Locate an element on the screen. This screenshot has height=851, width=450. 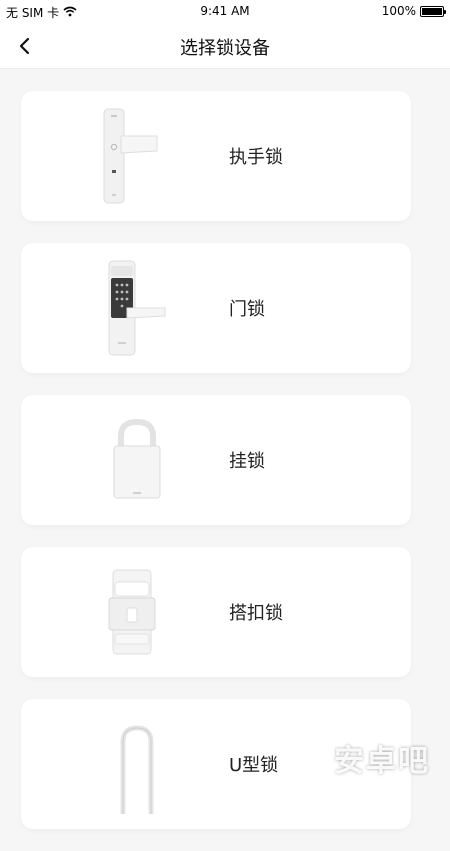
u-lock-icon is located at coordinates (137, 764).